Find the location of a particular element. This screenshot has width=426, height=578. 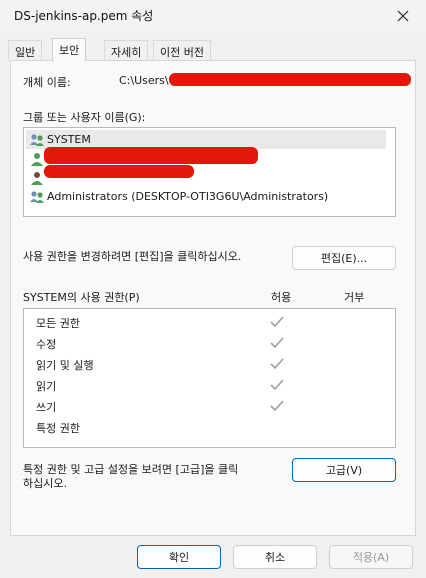

permission-row-read: 읽기 is located at coordinates (46, 386).